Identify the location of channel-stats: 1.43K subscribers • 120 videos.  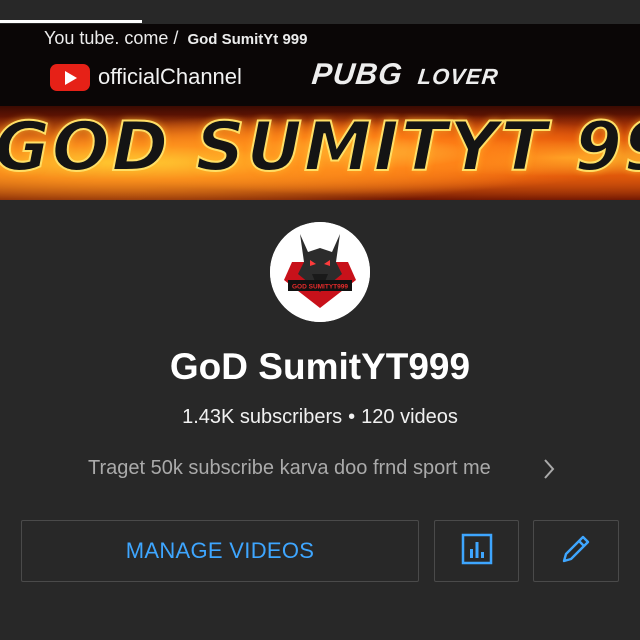
(320, 417).